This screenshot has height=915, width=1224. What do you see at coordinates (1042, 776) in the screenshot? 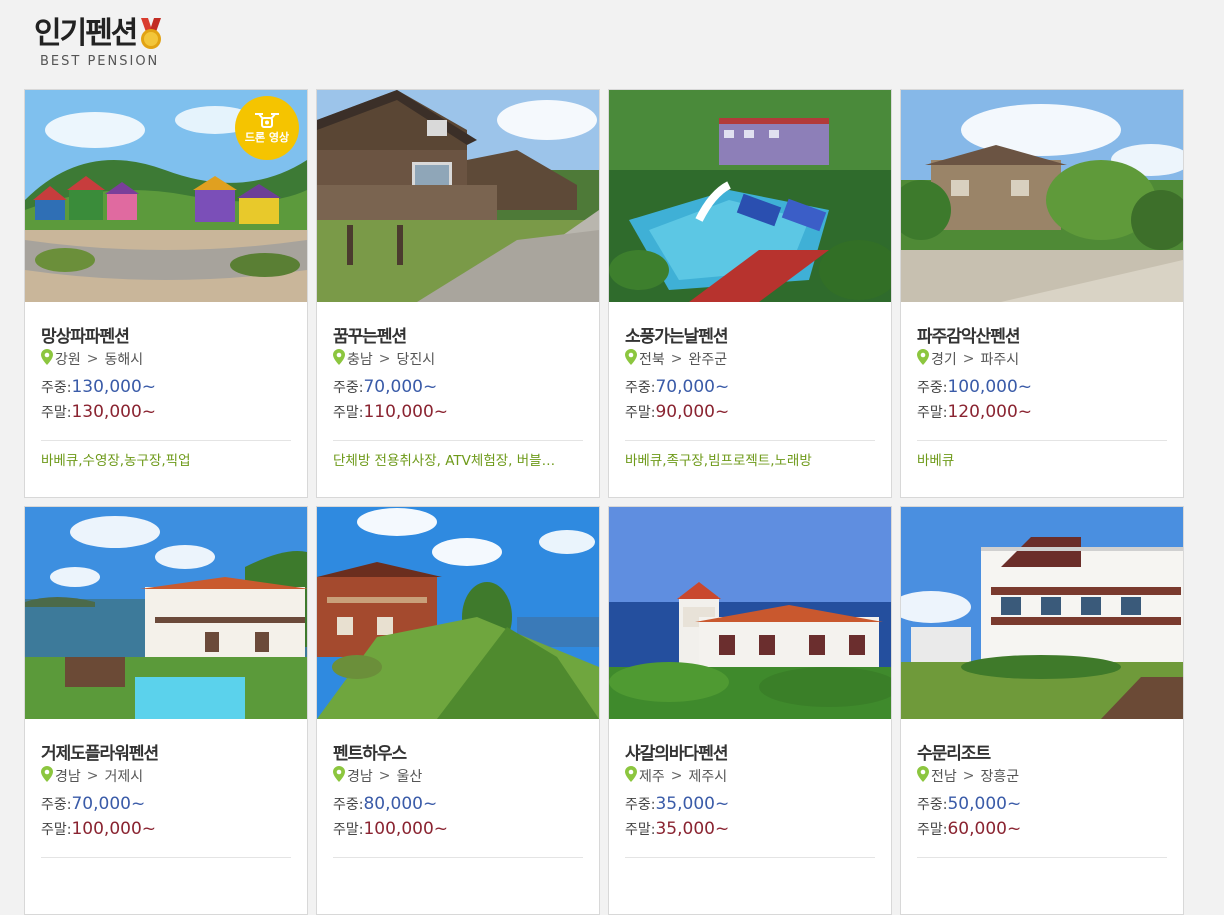
I see `pension-location: 전남 > 장흥군` at bounding box center [1042, 776].